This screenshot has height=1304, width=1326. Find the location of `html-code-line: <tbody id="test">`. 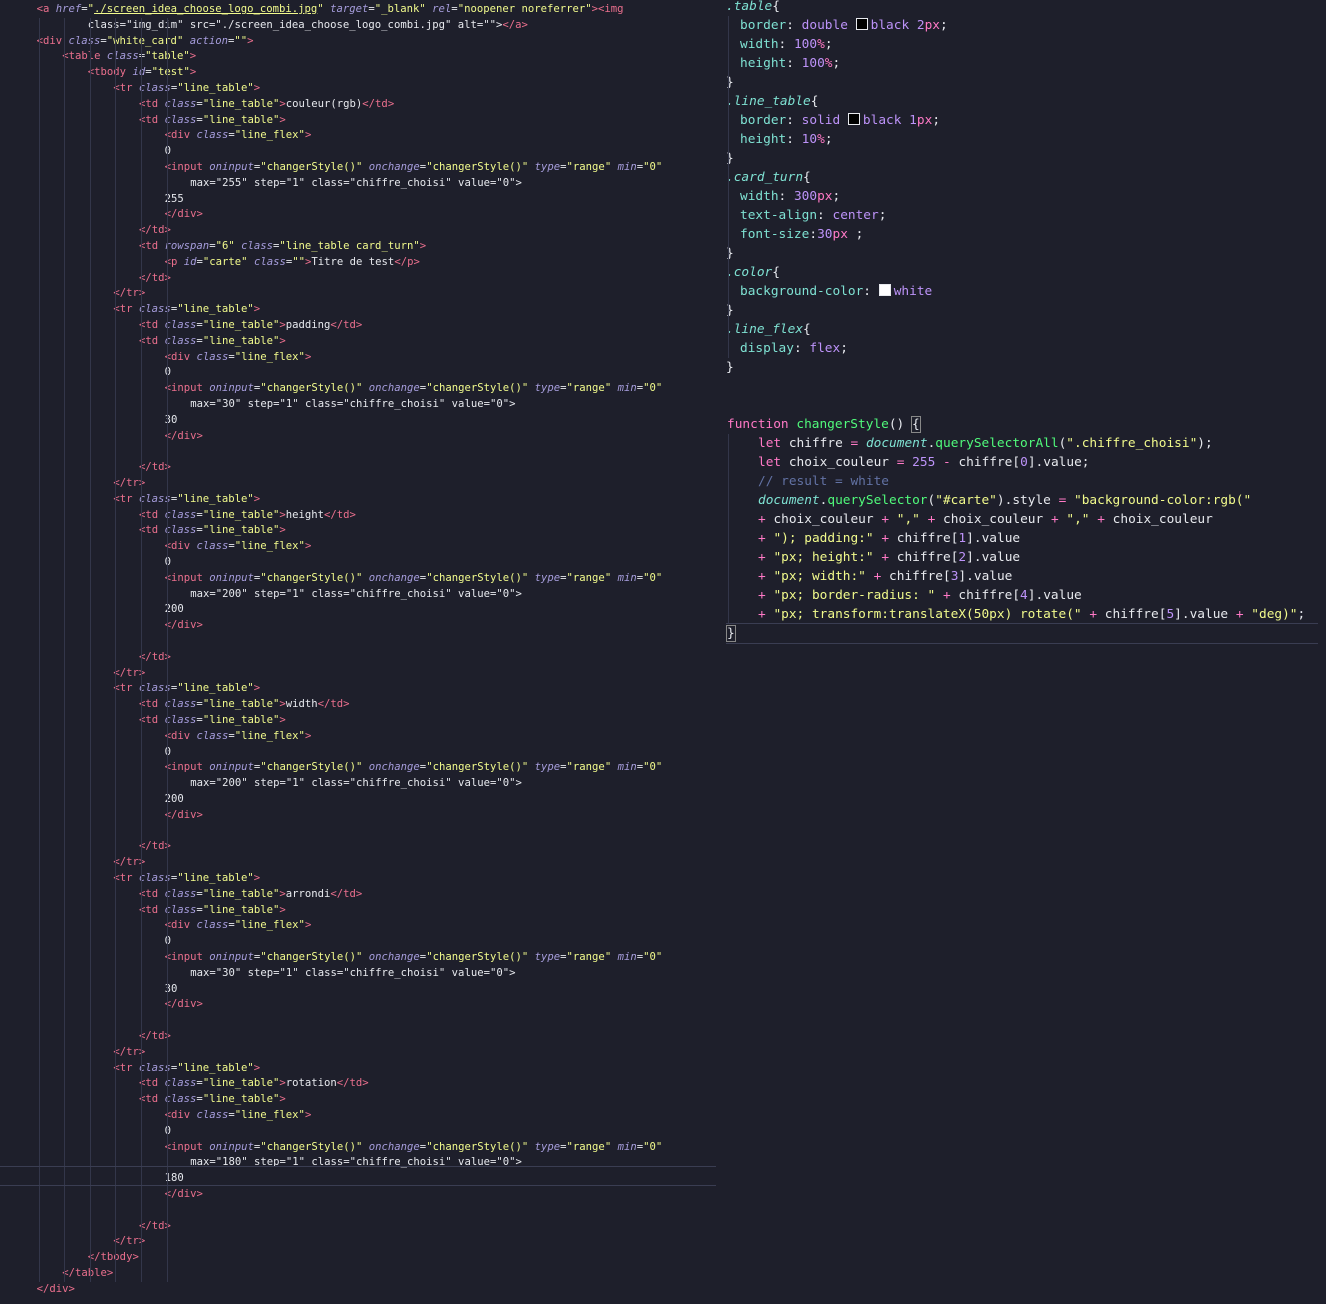

html-code-line: <tbody id="test"> is located at coordinates (359, 73).